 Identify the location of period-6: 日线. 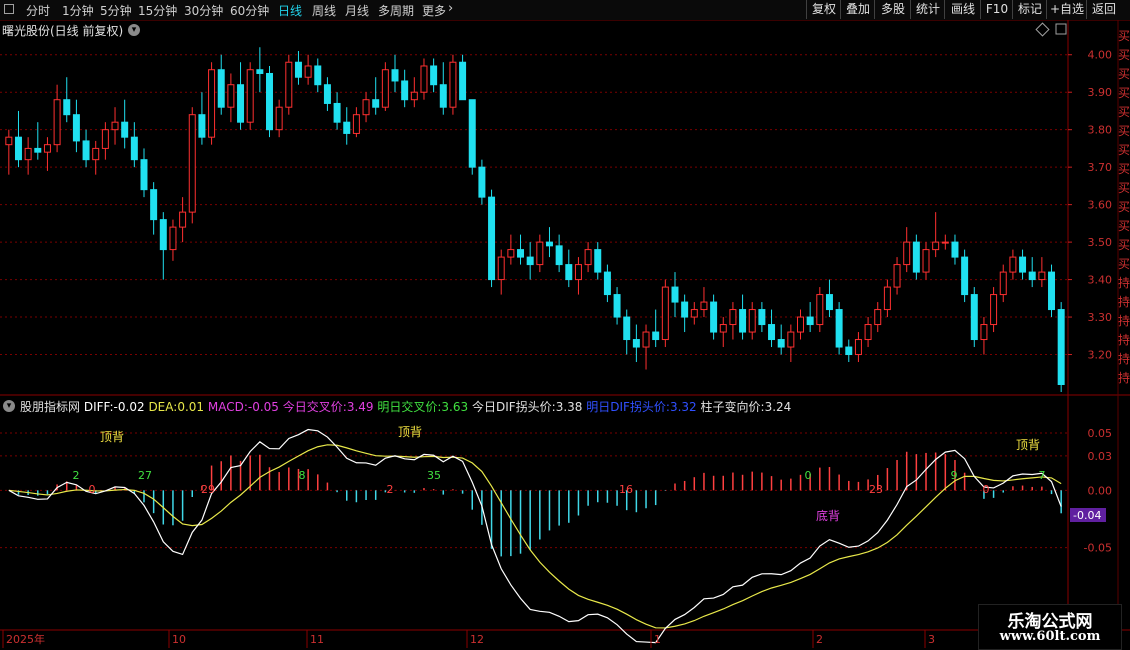
(290, 10).